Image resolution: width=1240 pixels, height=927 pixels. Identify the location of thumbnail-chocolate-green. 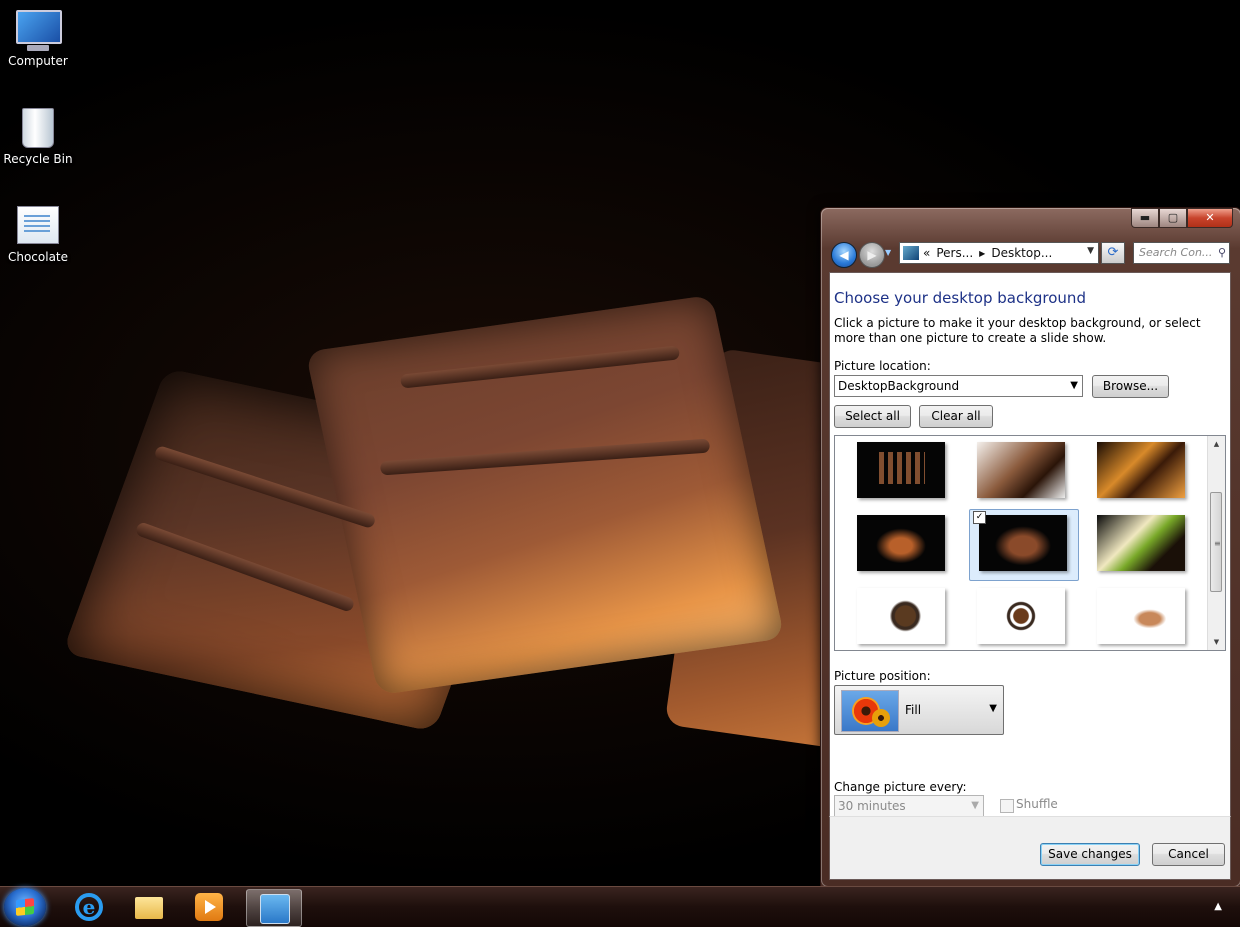
(1141, 543).